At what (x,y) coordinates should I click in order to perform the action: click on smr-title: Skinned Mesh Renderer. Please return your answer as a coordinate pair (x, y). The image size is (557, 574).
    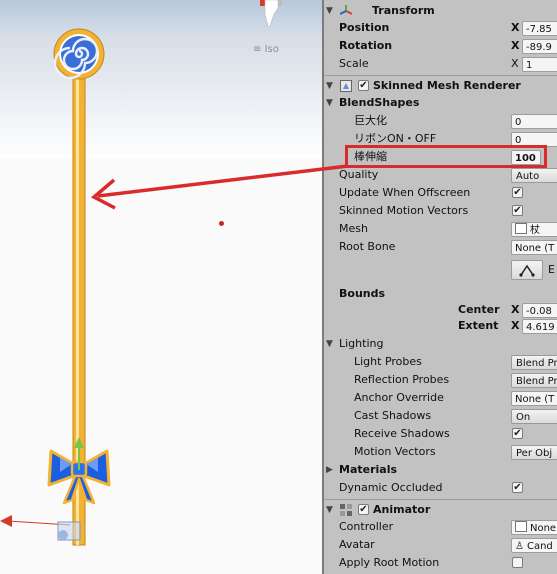
    Looking at the image, I should click on (447, 85).